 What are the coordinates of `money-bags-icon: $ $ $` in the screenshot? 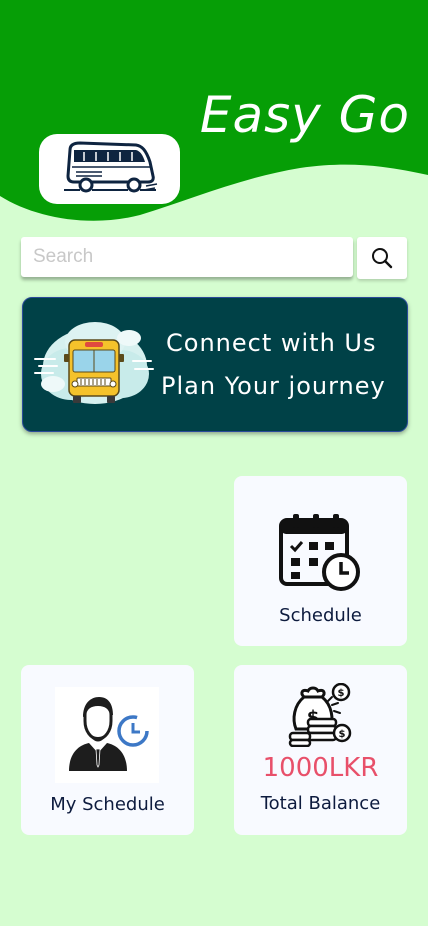 It's located at (320, 715).